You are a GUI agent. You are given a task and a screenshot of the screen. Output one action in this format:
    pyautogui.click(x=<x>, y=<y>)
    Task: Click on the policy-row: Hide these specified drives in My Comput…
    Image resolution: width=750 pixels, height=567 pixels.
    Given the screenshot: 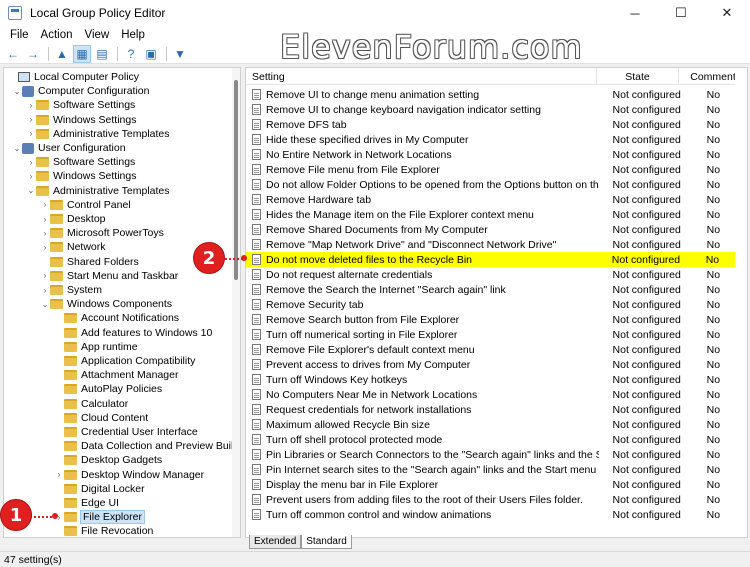 What is the action you would take?
    pyautogui.click(x=491, y=139)
    